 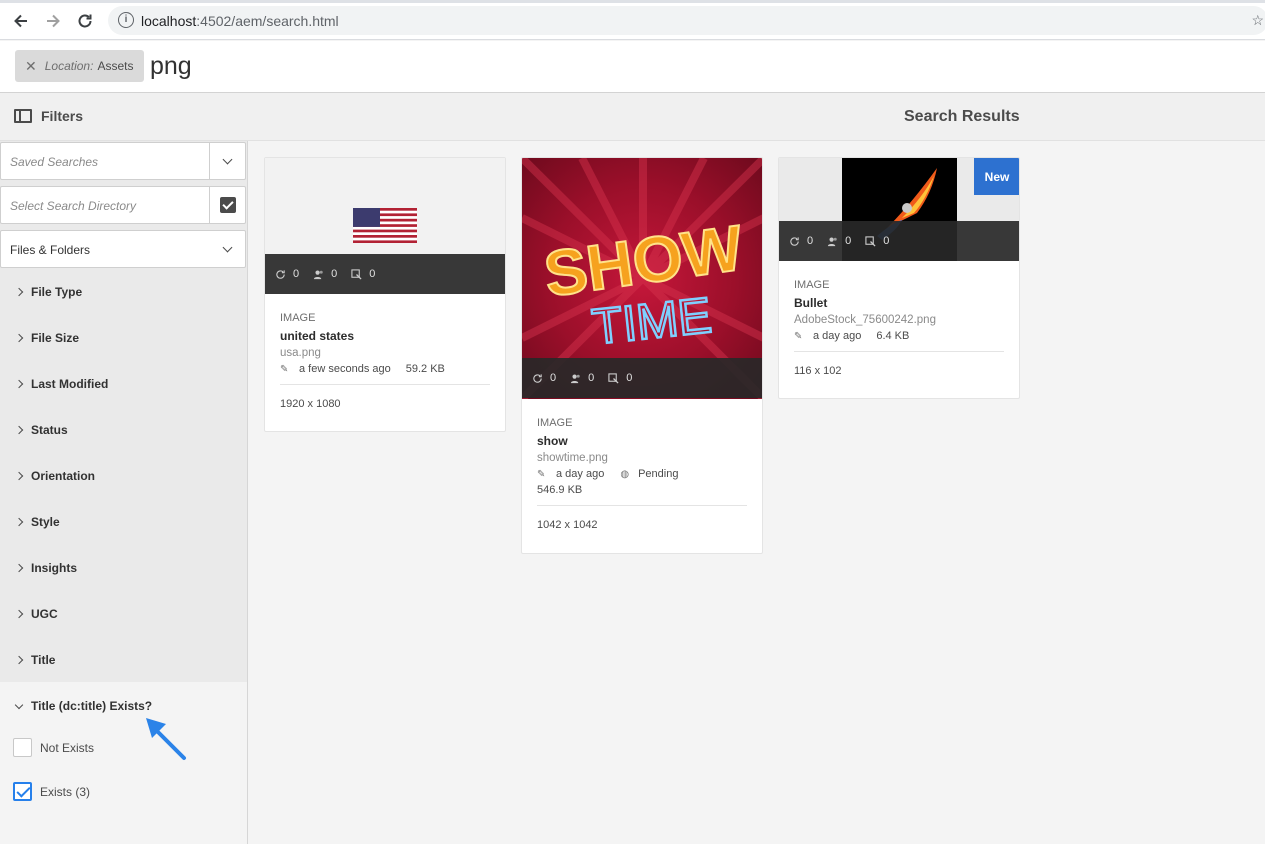 What do you see at coordinates (53, 747) in the screenshot?
I see `option-not-exists: Not Exists` at bounding box center [53, 747].